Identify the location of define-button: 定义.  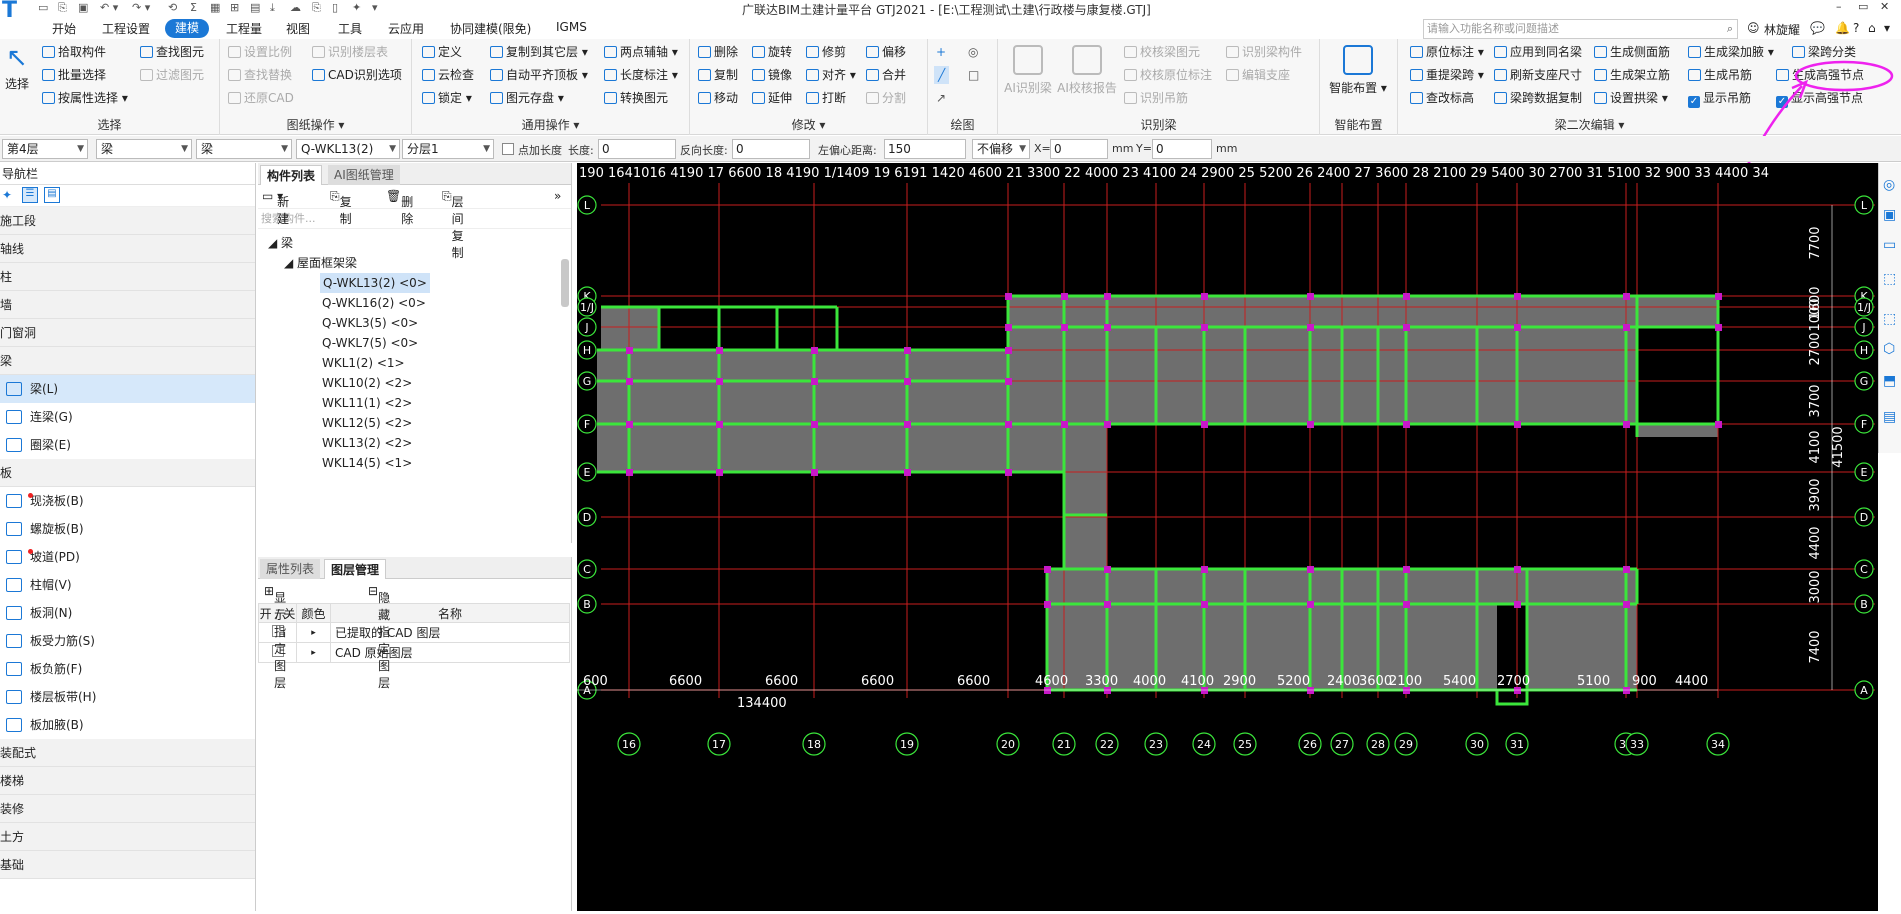
(442, 52).